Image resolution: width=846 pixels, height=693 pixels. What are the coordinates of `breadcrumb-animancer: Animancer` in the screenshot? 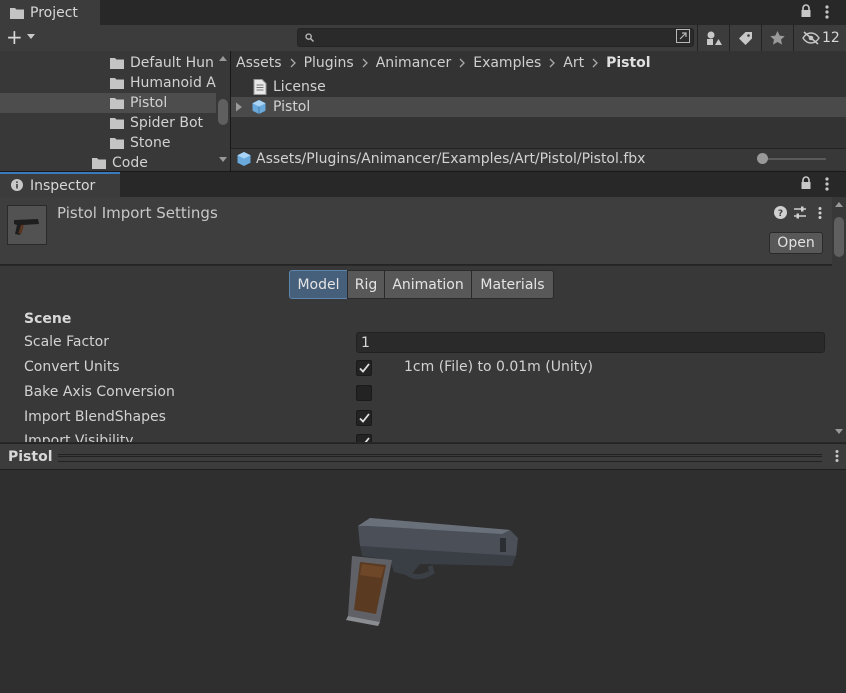 It's located at (414, 63).